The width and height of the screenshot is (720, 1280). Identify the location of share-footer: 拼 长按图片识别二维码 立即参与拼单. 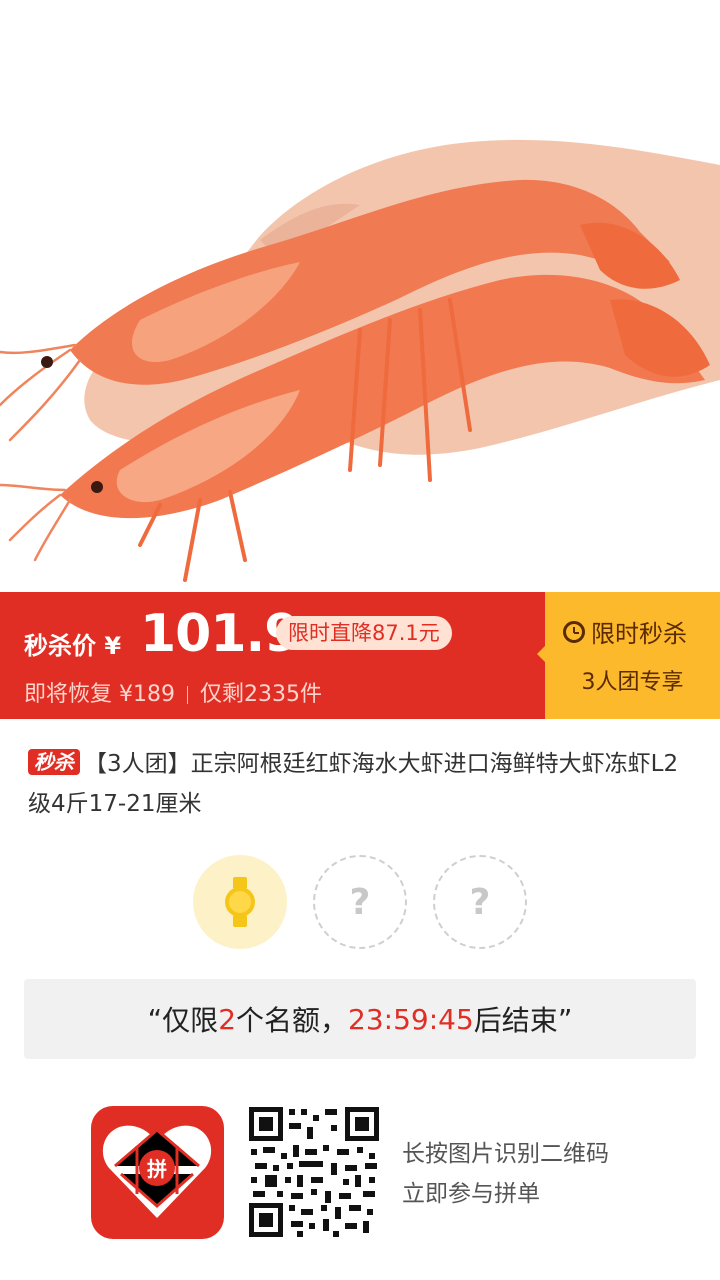
(360, 1185).